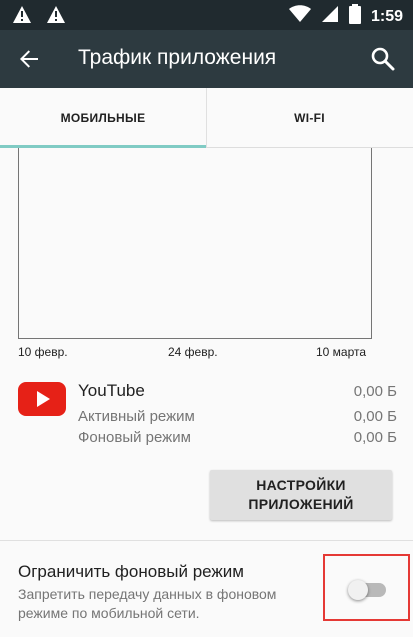 This screenshot has width=413, height=637. I want to click on app-total-value: 0,00 Б, so click(375, 391).